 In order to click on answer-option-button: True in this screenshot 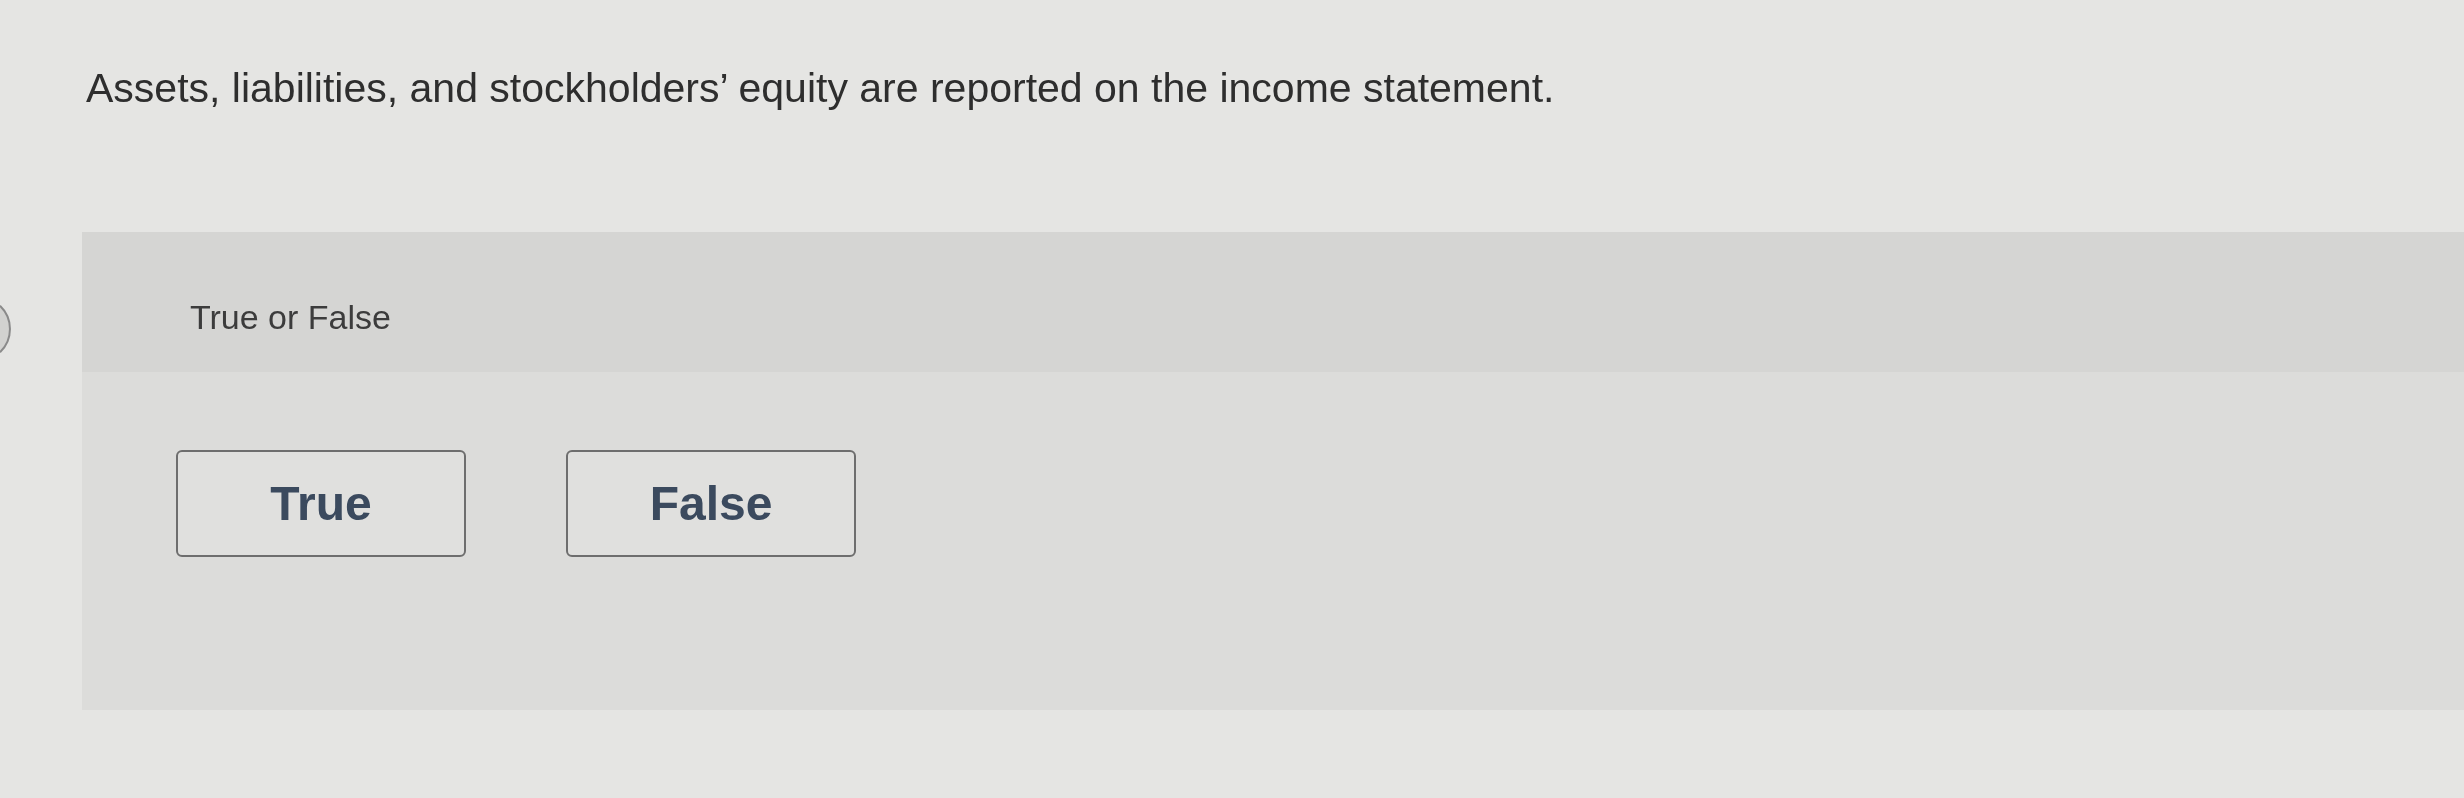, I will do `click(321, 504)`.